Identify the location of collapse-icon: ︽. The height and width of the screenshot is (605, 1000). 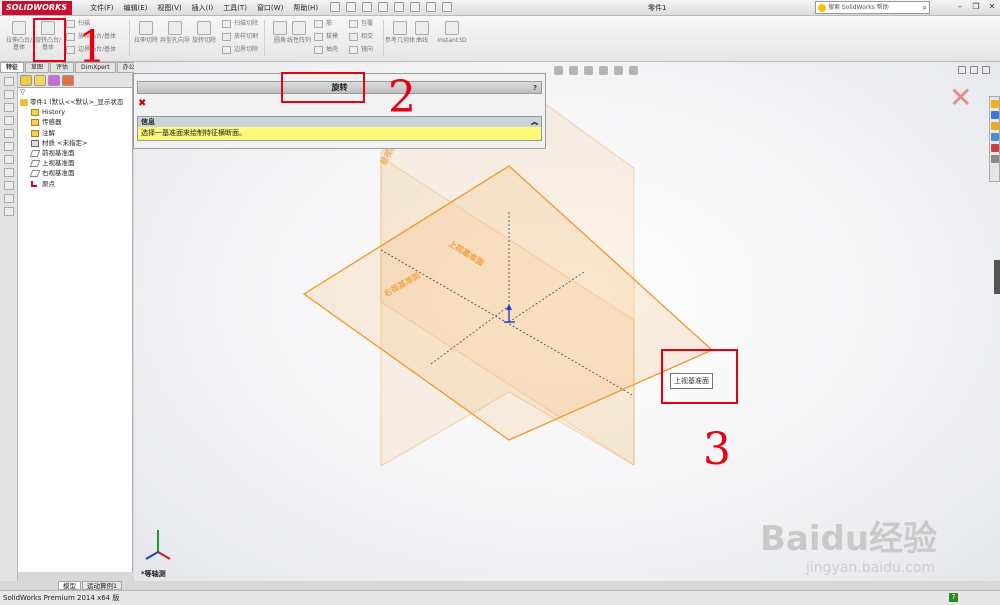
(534, 122).